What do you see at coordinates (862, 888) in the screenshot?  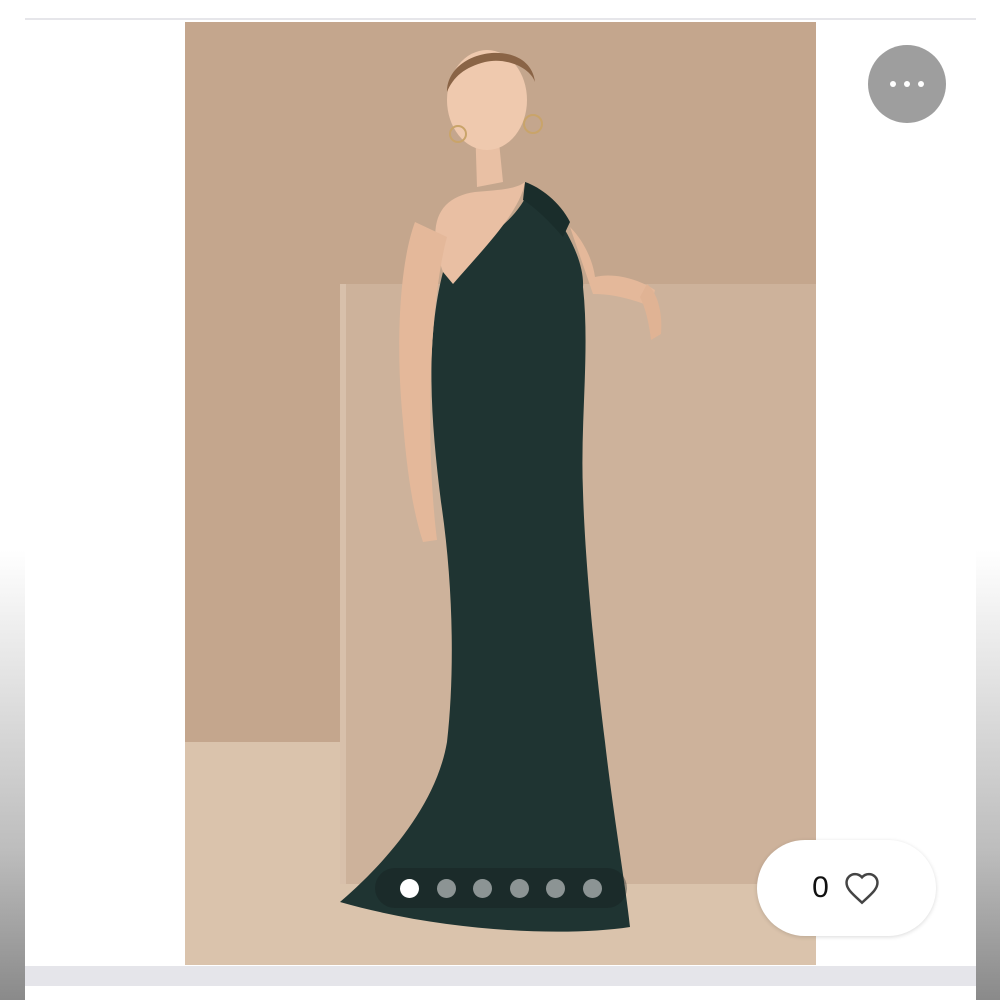 I see `heart-outline-icon` at bounding box center [862, 888].